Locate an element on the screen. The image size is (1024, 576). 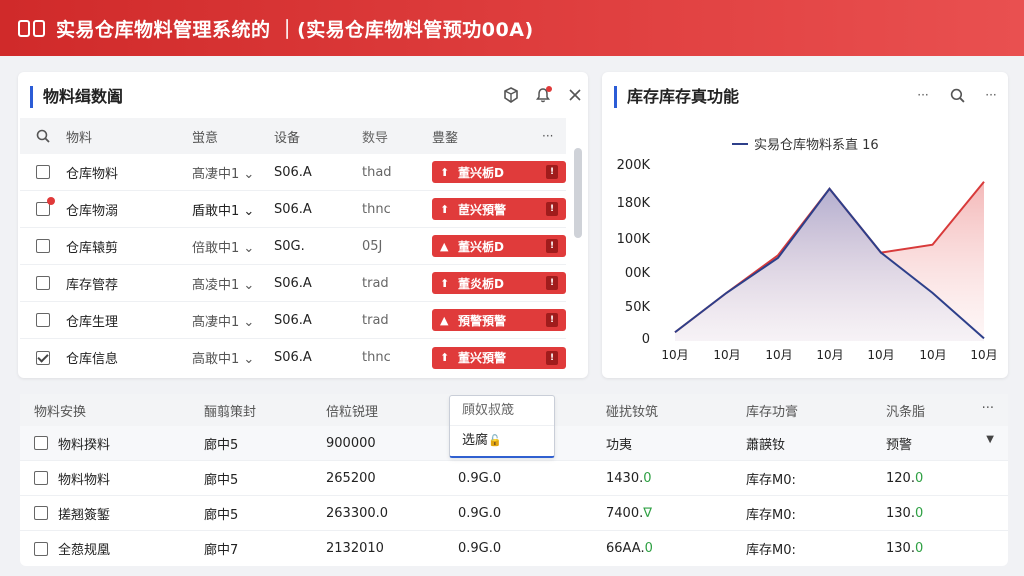
alert-badge-icon: ! is located at coordinates (552, 357).